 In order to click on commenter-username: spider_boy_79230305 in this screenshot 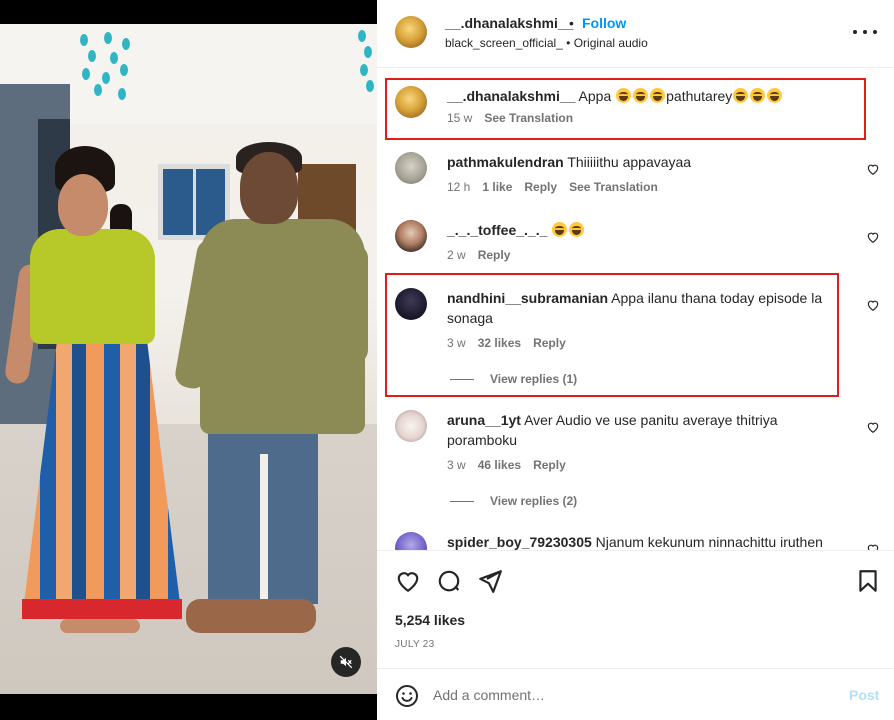, I will do `click(519, 542)`.